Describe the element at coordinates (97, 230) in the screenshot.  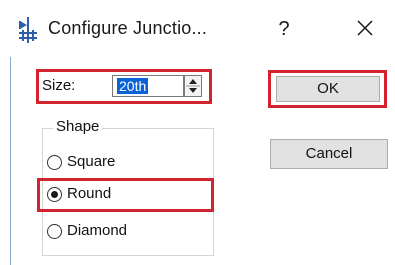
I see `radio-diamond-label: Diamond` at that location.